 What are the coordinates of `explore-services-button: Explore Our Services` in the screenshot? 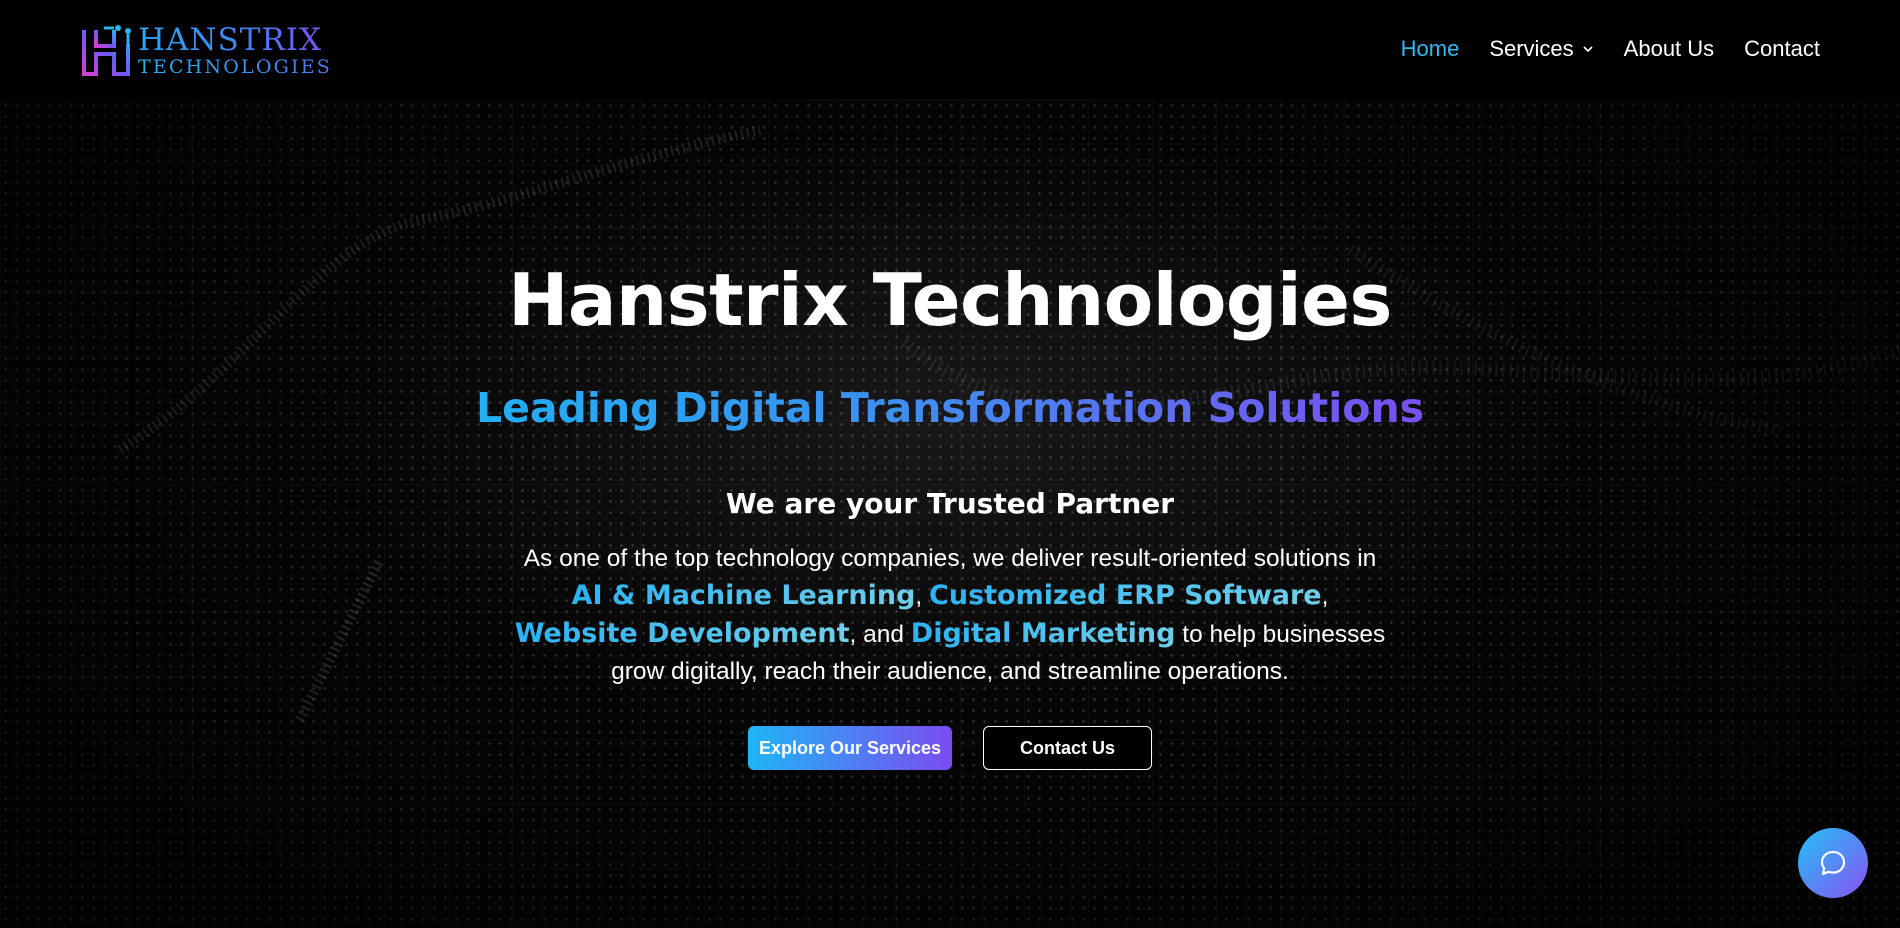 It's located at (850, 748).